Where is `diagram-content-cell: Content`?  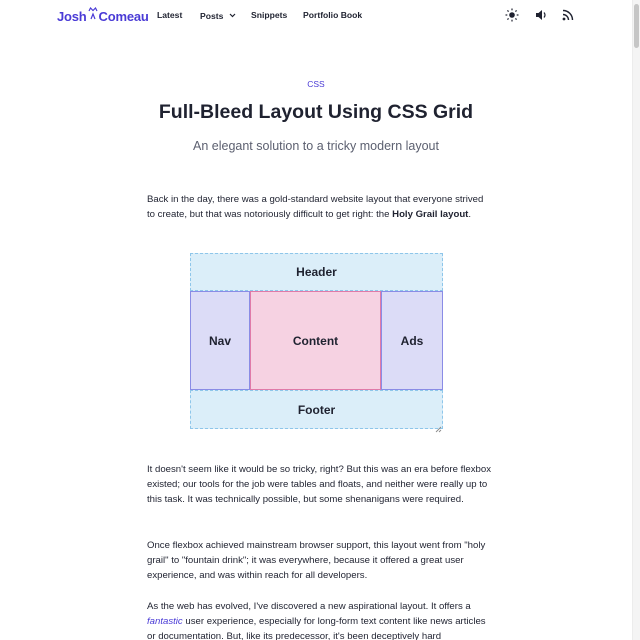 diagram-content-cell: Content is located at coordinates (315, 340).